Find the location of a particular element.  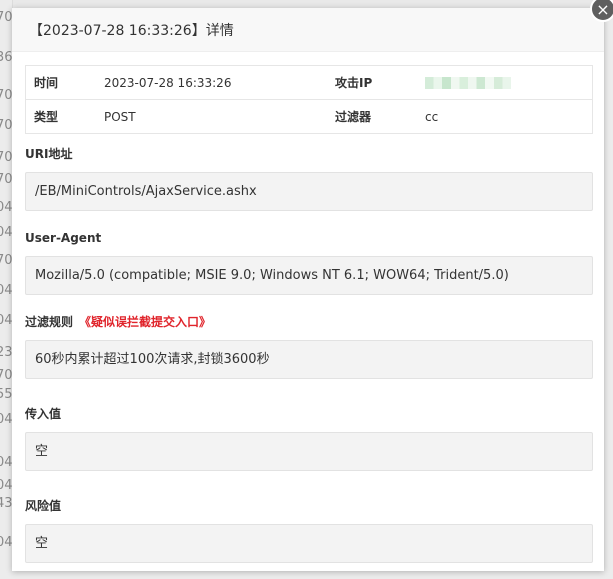

filter-rule-value-box: 60秒内累计超过100次请求,封锁3600秒 is located at coordinates (309, 359).